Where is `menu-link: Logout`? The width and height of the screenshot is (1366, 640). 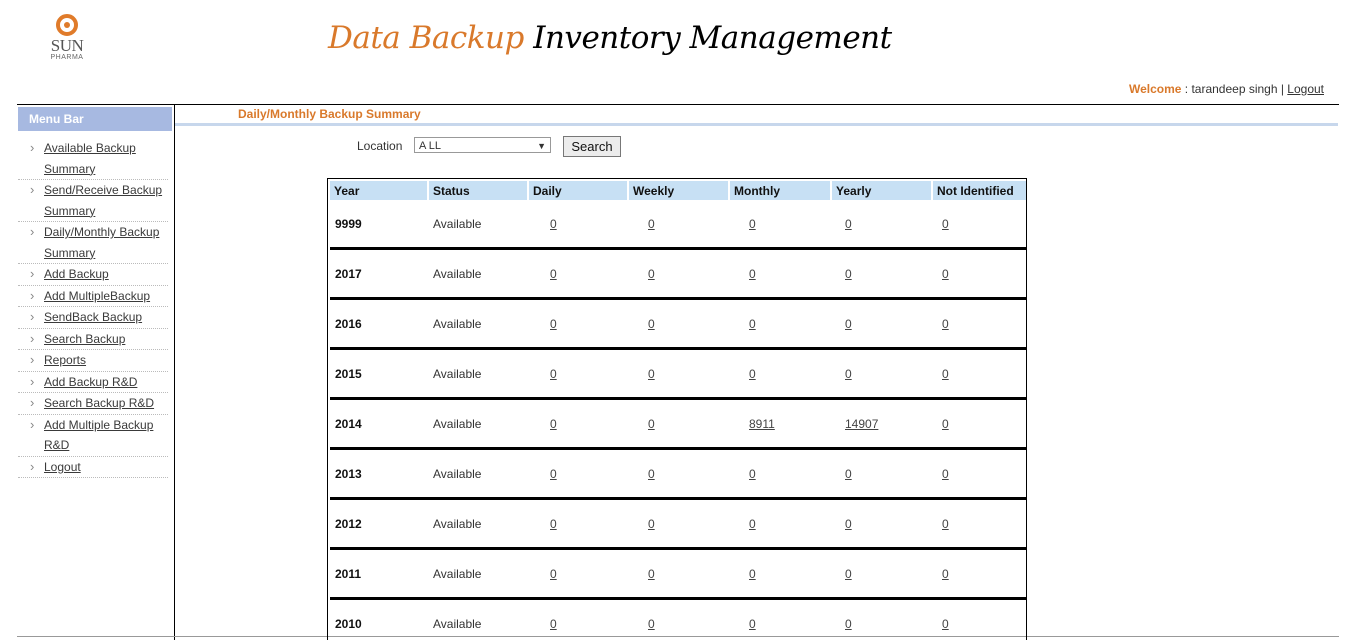 menu-link: Logout is located at coordinates (106, 467).